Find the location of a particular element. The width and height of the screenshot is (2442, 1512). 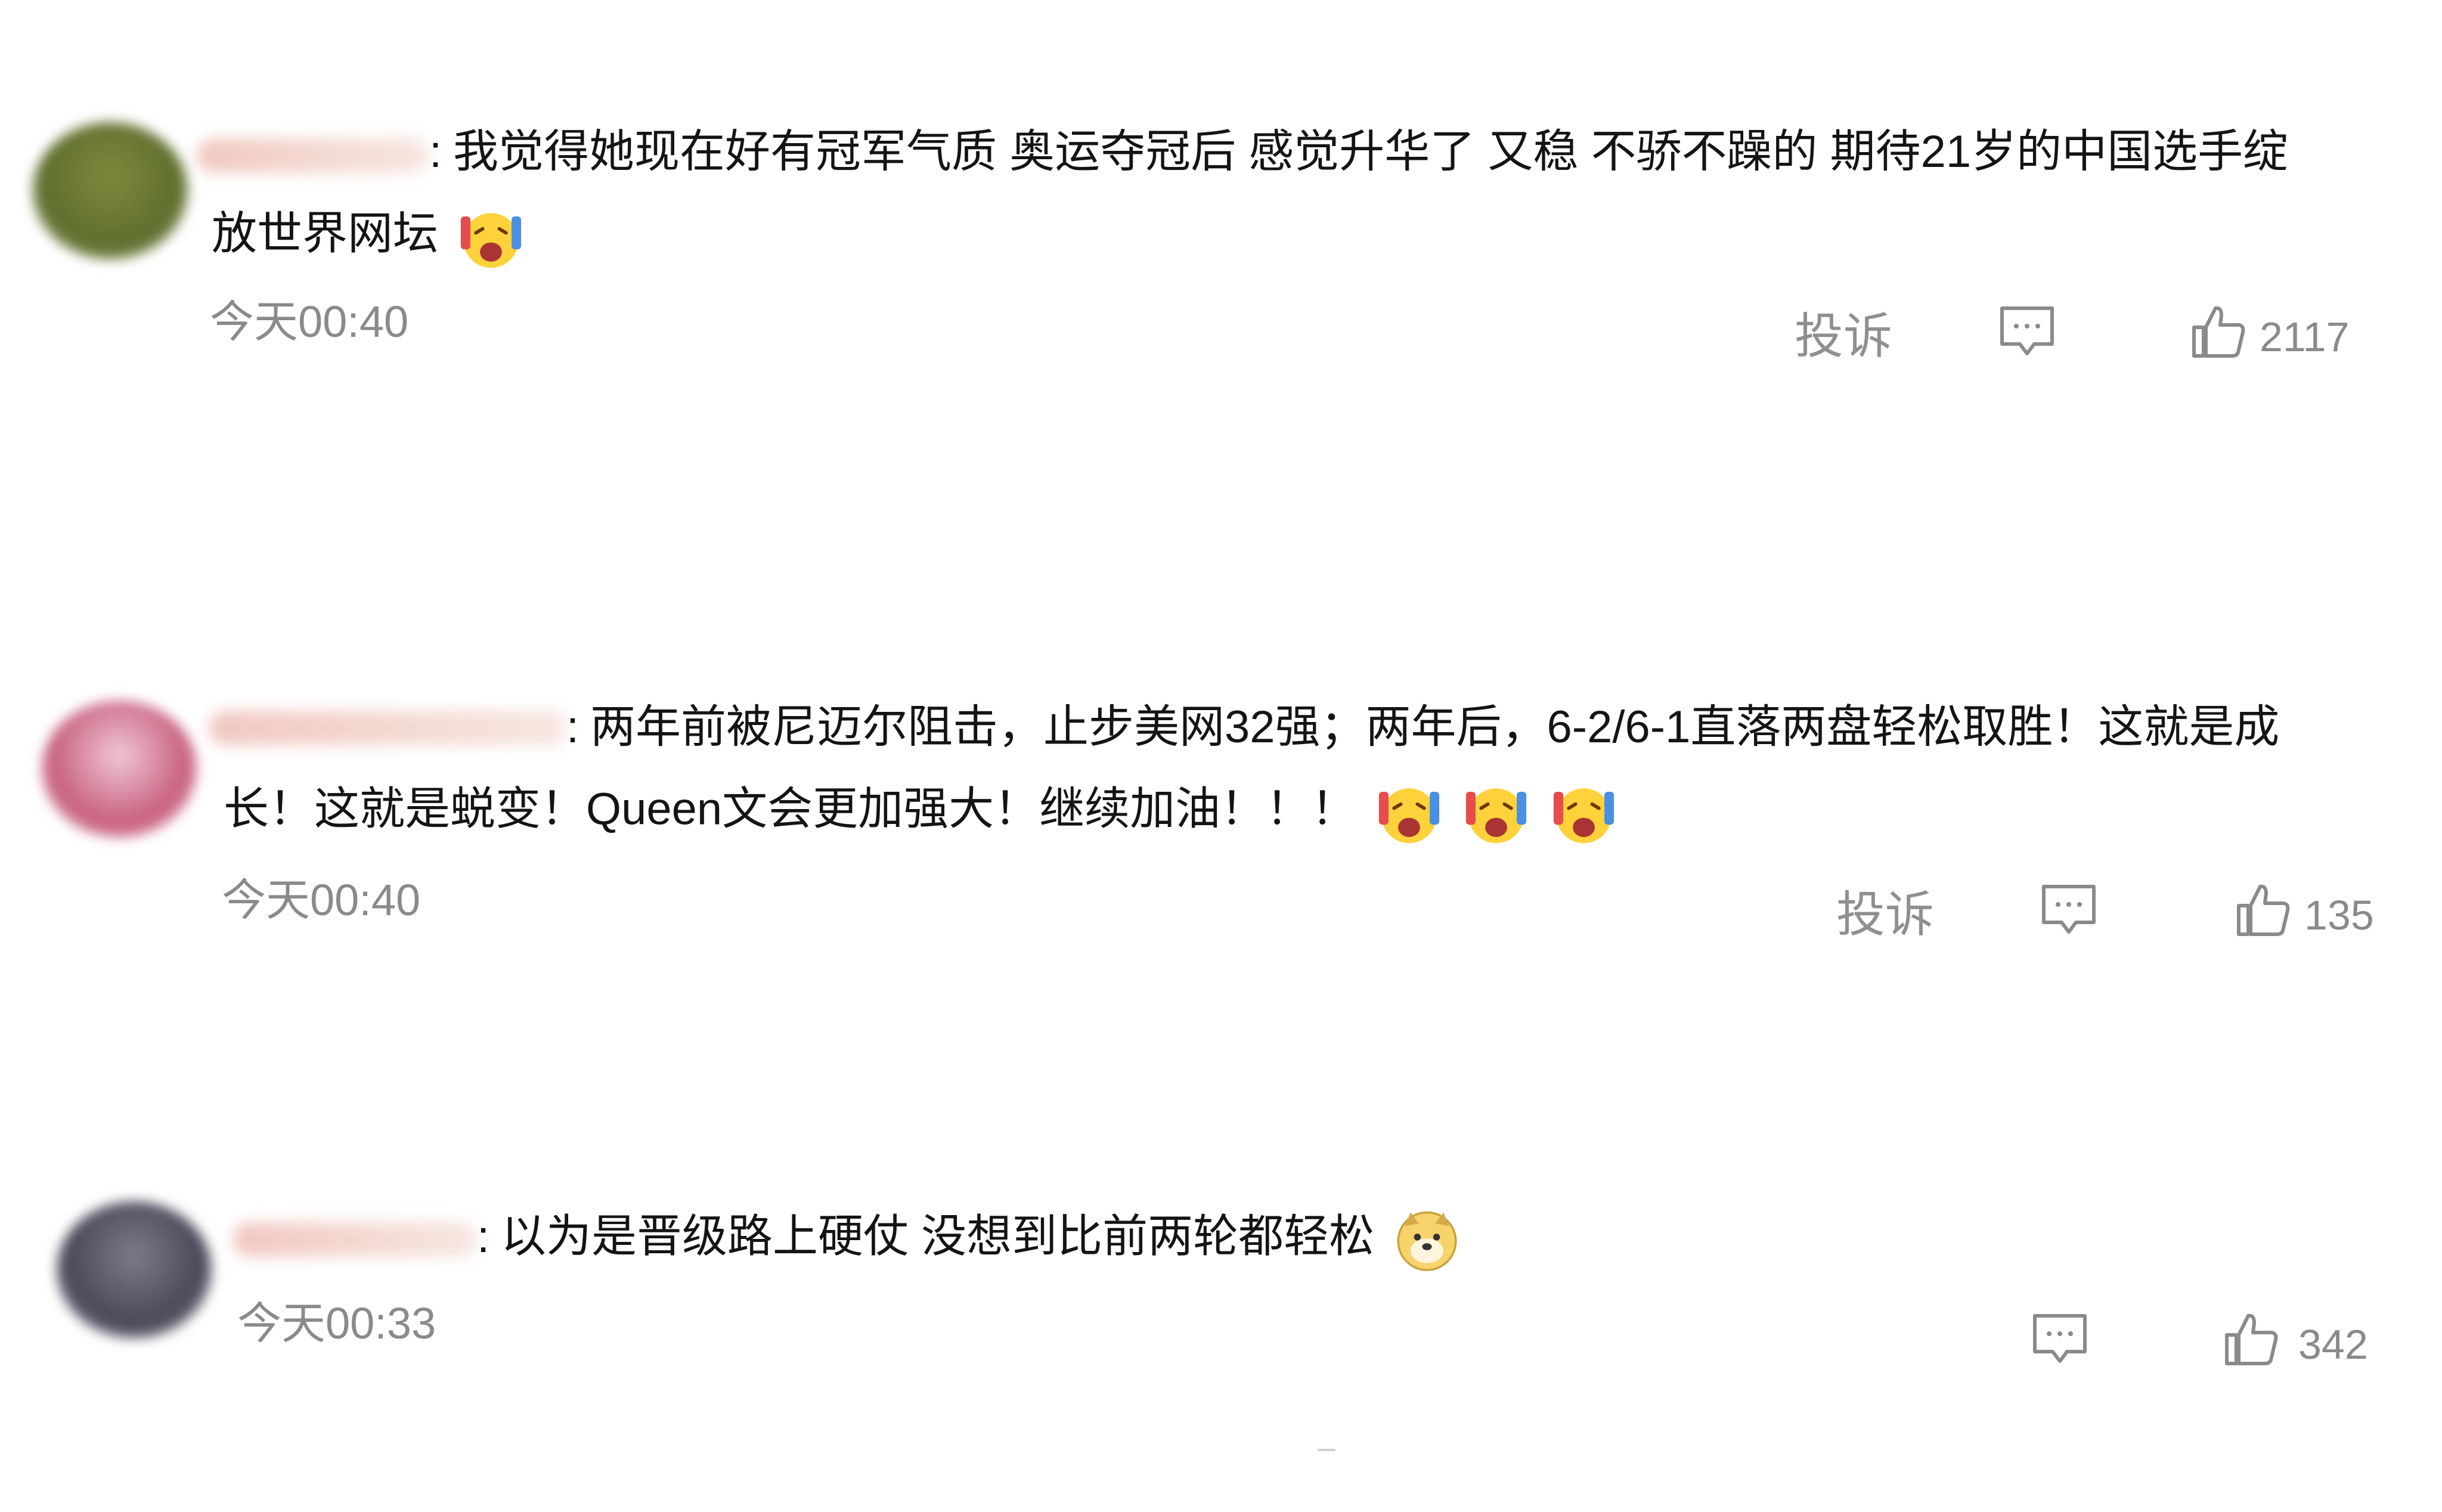

comment-text-line-2: 长！这就是蜕变！Queen文会更加强大！继续加油！！！ is located at coordinates (921, 812).